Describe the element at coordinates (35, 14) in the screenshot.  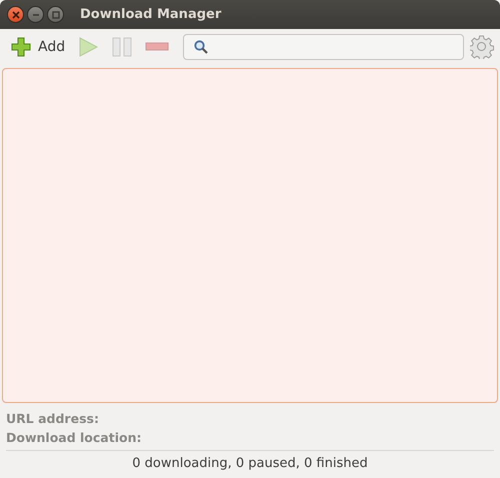
I see `minimize-button` at that location.